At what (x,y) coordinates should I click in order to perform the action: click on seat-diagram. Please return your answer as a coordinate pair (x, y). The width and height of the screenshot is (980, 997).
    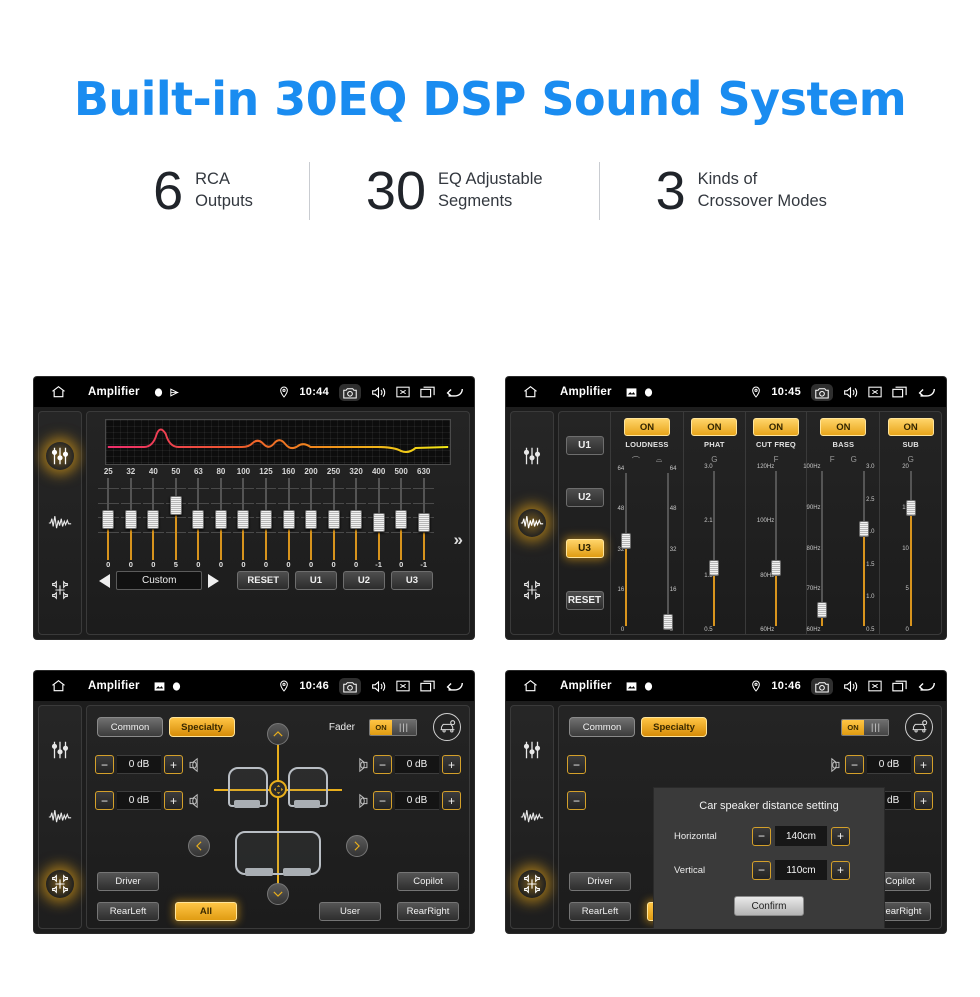
    Looking at the image, I should click on (278, 814).